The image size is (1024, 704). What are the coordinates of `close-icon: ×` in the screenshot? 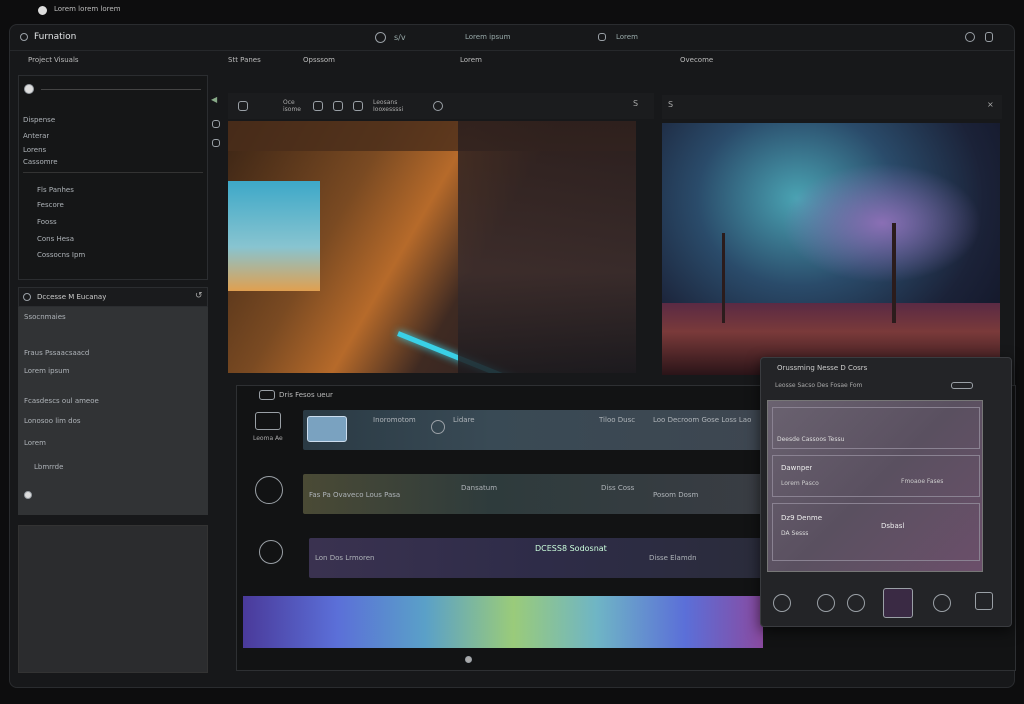 It's located at (990, 104).